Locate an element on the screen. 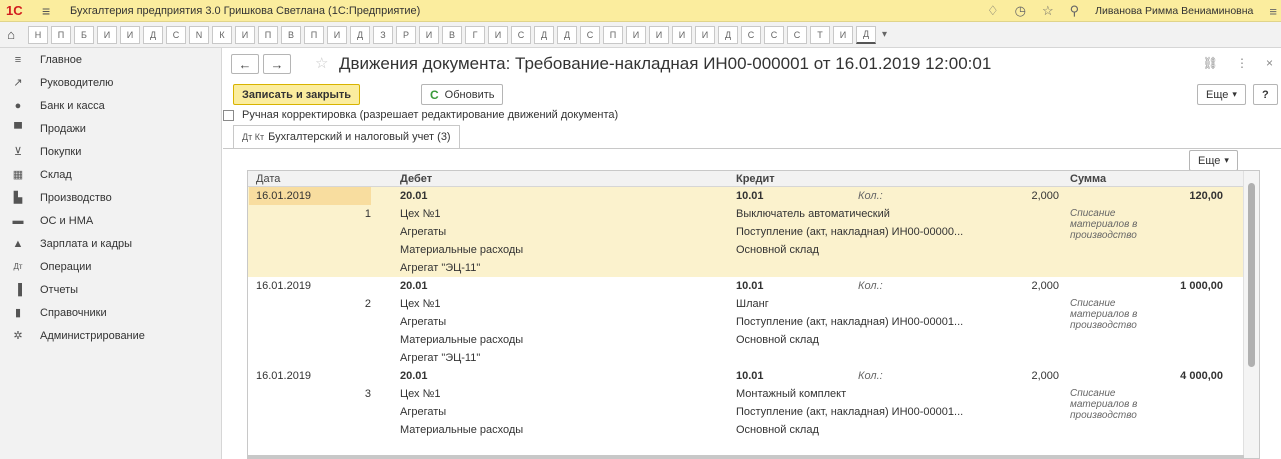 The height and width of the screenshot is (459, 1281). table-row: 16.01.2019 20.01 10.01 Кол.: 2,000 1 000,00 is located at coordinates (753, 286).